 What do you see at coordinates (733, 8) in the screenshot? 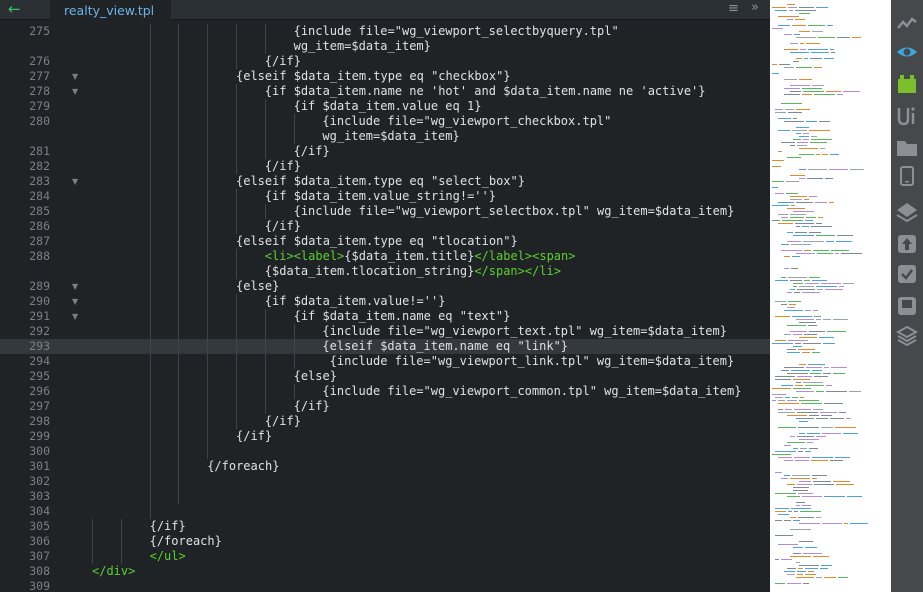
I see `menu-icon: ≡` at bounding box center [733, 8].